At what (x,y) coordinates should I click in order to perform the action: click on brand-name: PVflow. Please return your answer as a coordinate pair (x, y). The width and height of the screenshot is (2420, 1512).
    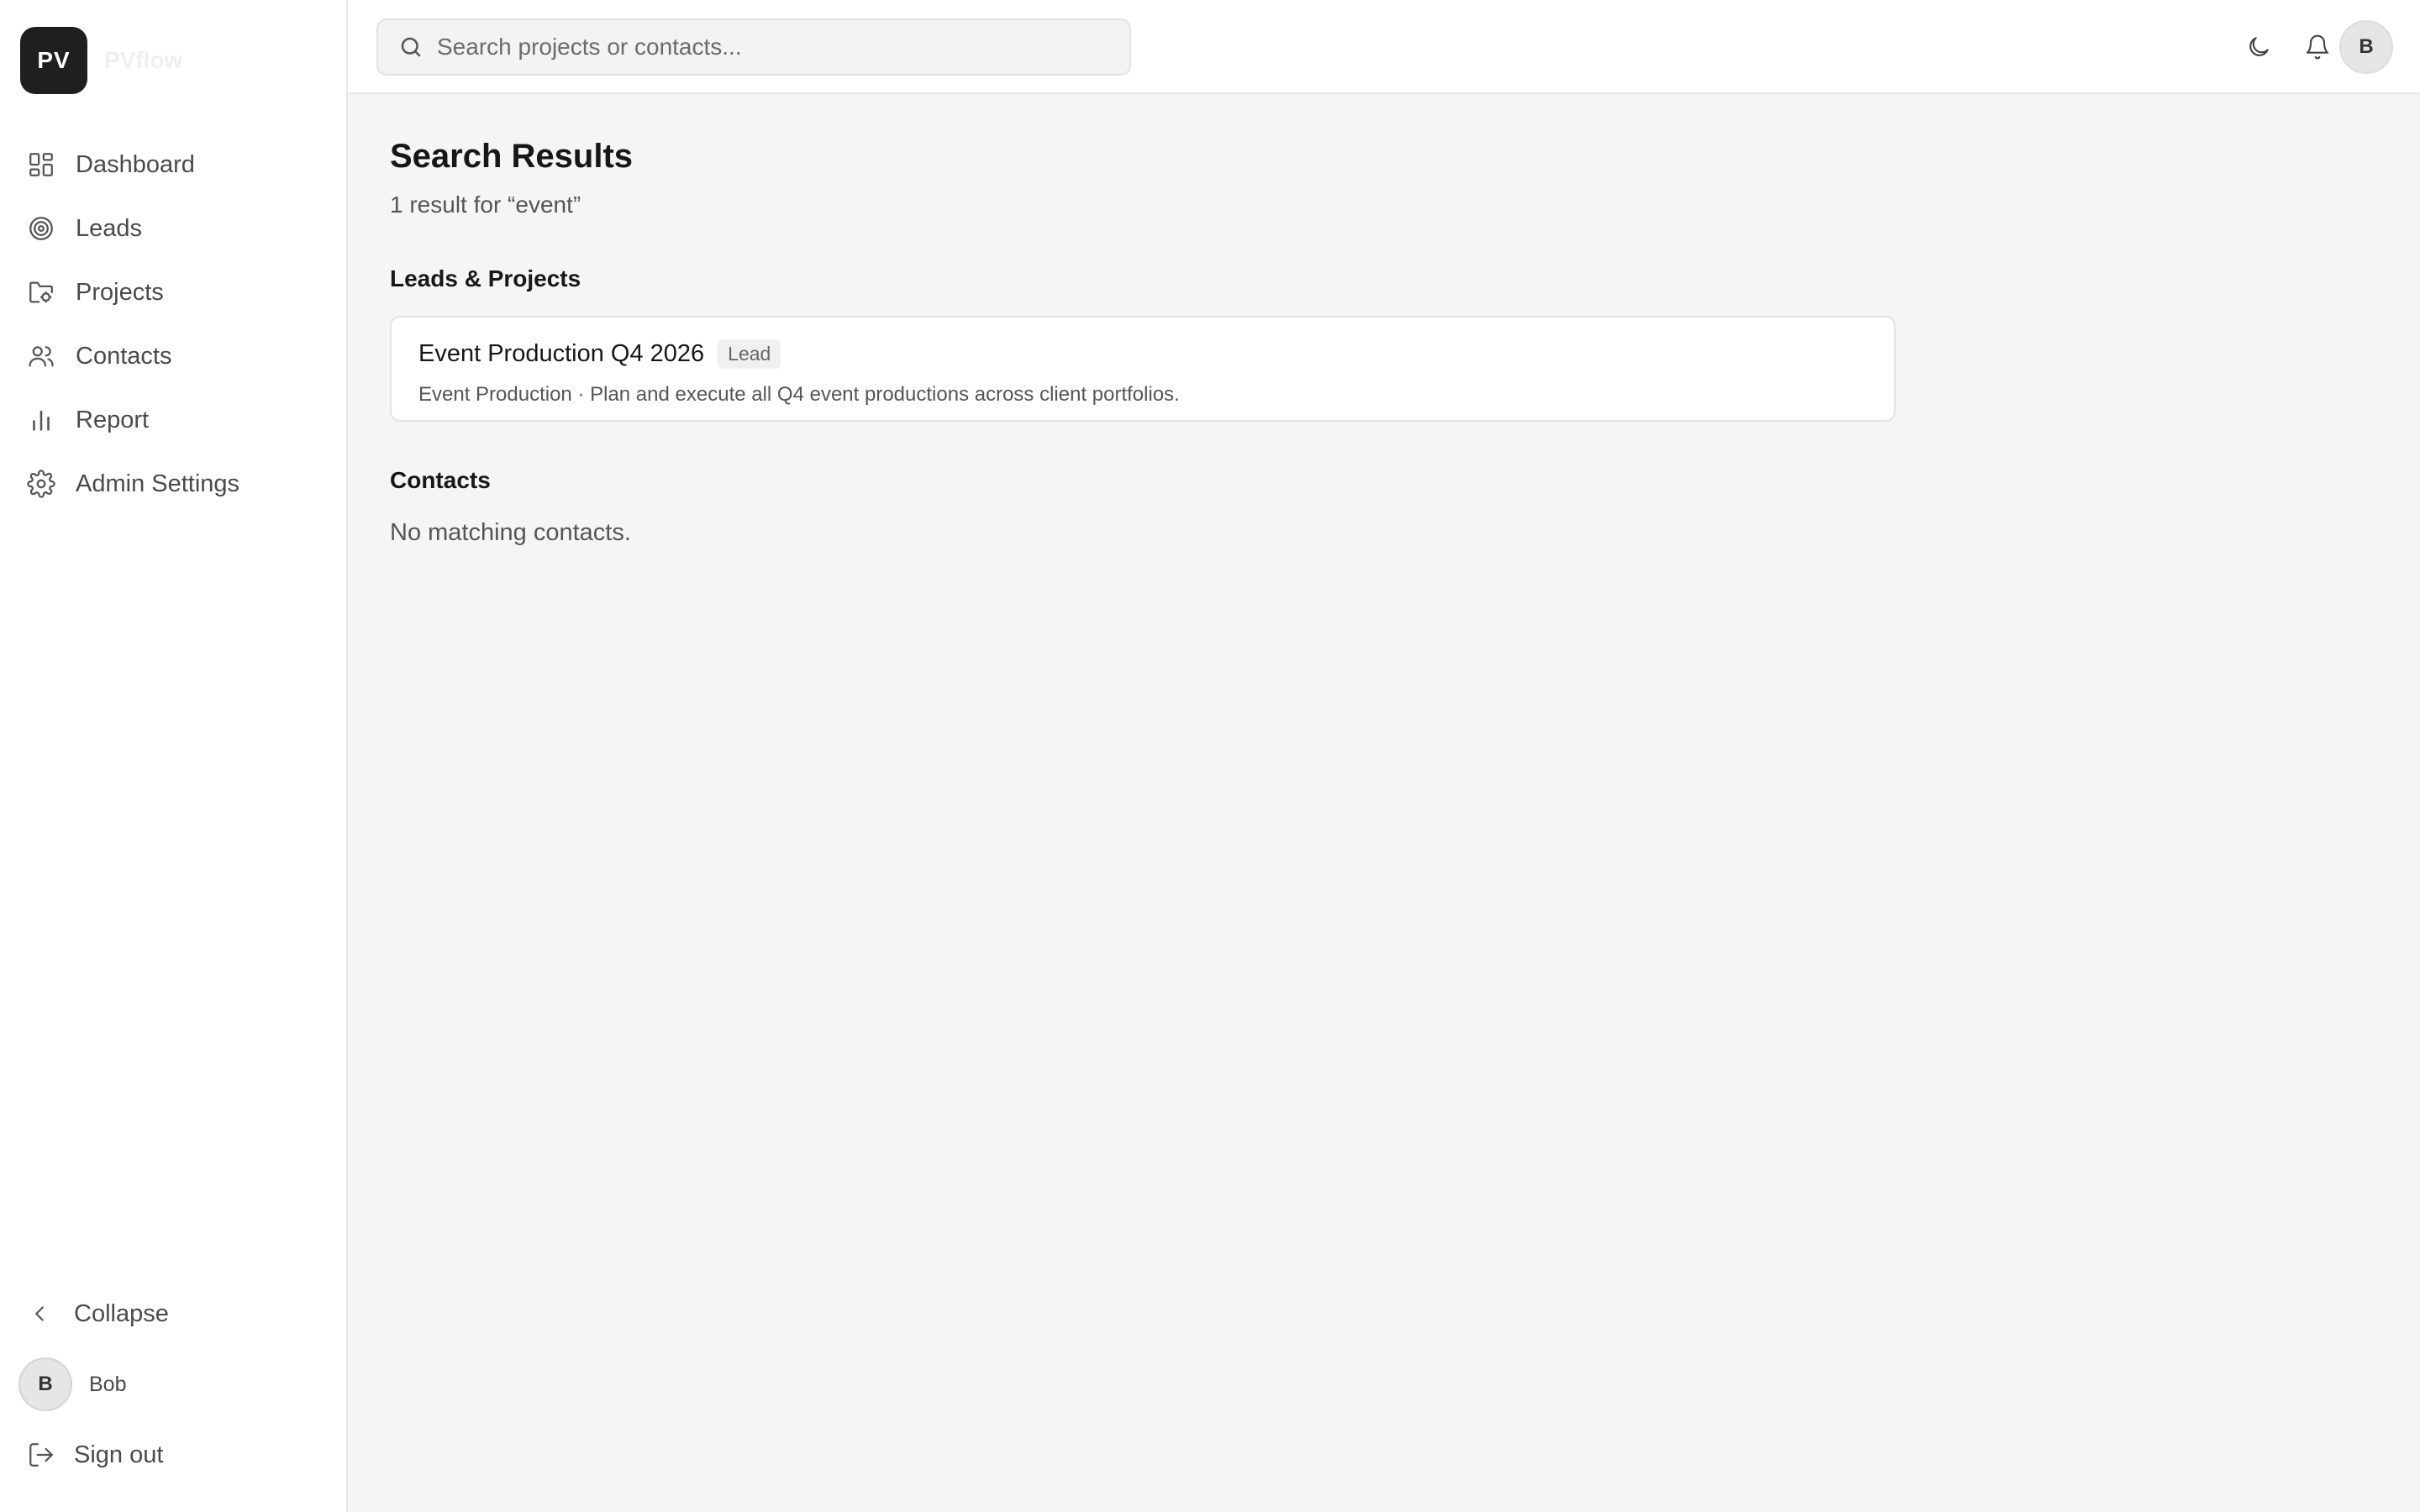
    Looking at the image, I should click on (143, 60).